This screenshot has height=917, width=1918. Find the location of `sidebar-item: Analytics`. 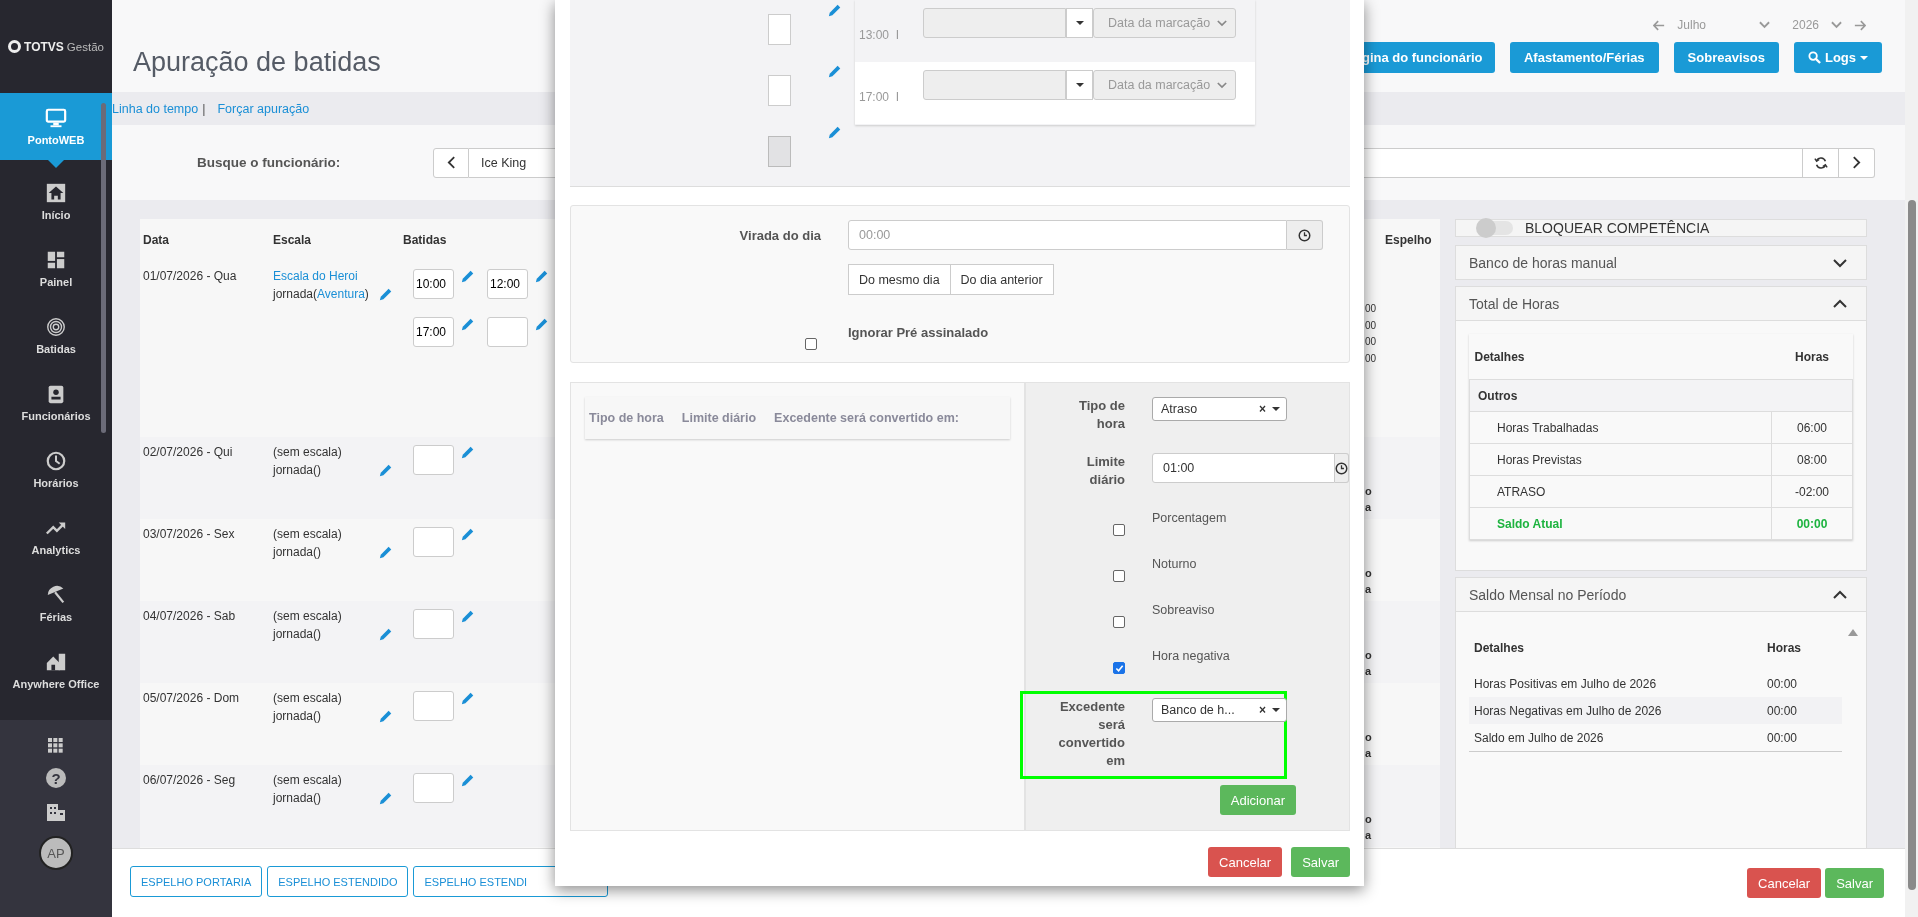

sidebar-item: Analytics is located at coordinates (56, 536).